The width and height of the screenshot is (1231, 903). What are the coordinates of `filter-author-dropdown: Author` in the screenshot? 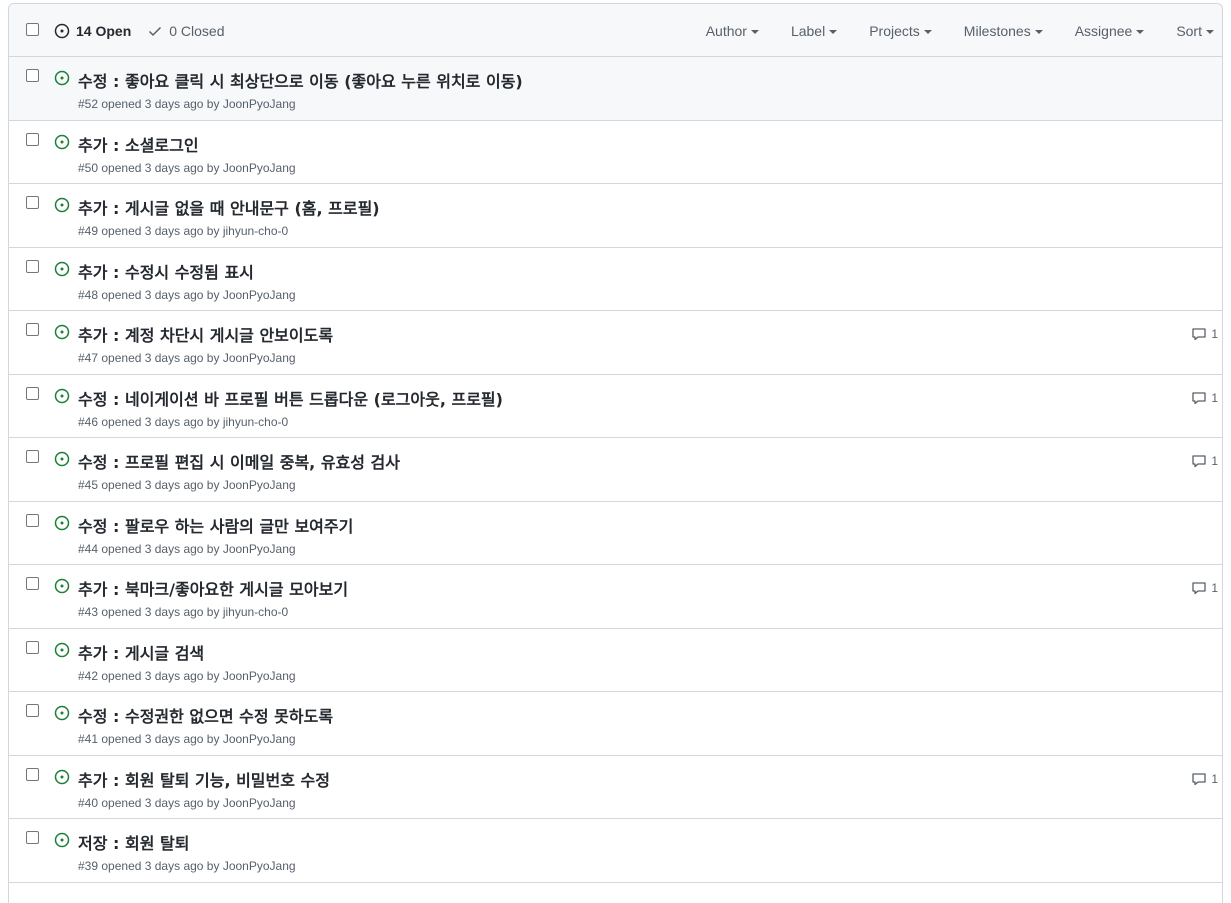 It's located at (732, 31).